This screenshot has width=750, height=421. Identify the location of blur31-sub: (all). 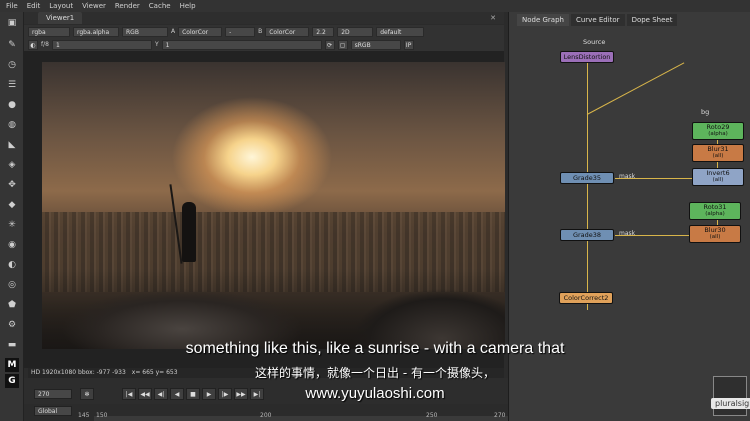
(718, 156).